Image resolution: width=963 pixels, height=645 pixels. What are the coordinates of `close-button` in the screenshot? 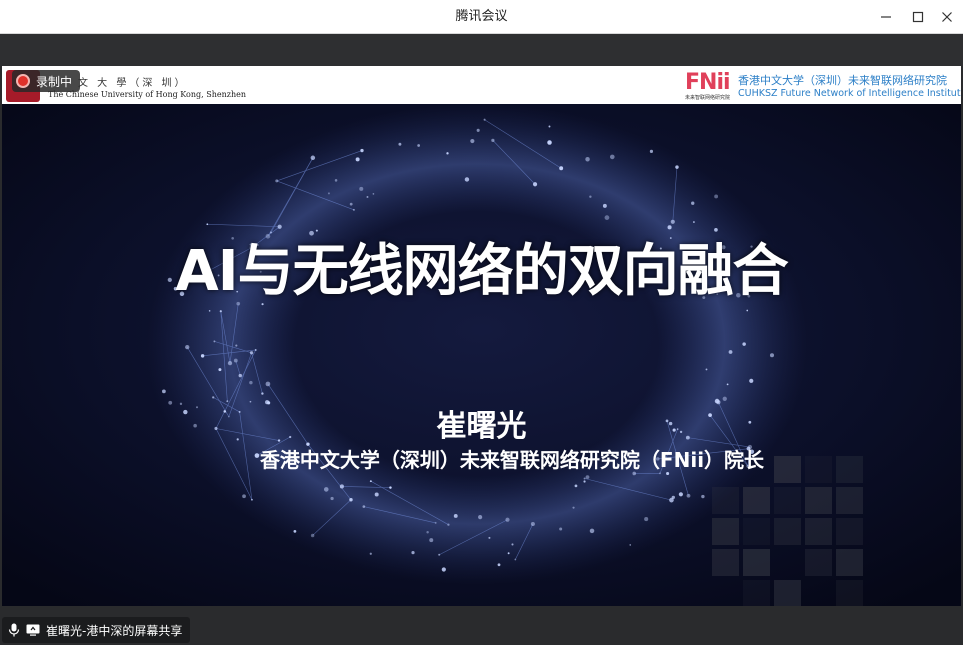 It's located at (947, 16).